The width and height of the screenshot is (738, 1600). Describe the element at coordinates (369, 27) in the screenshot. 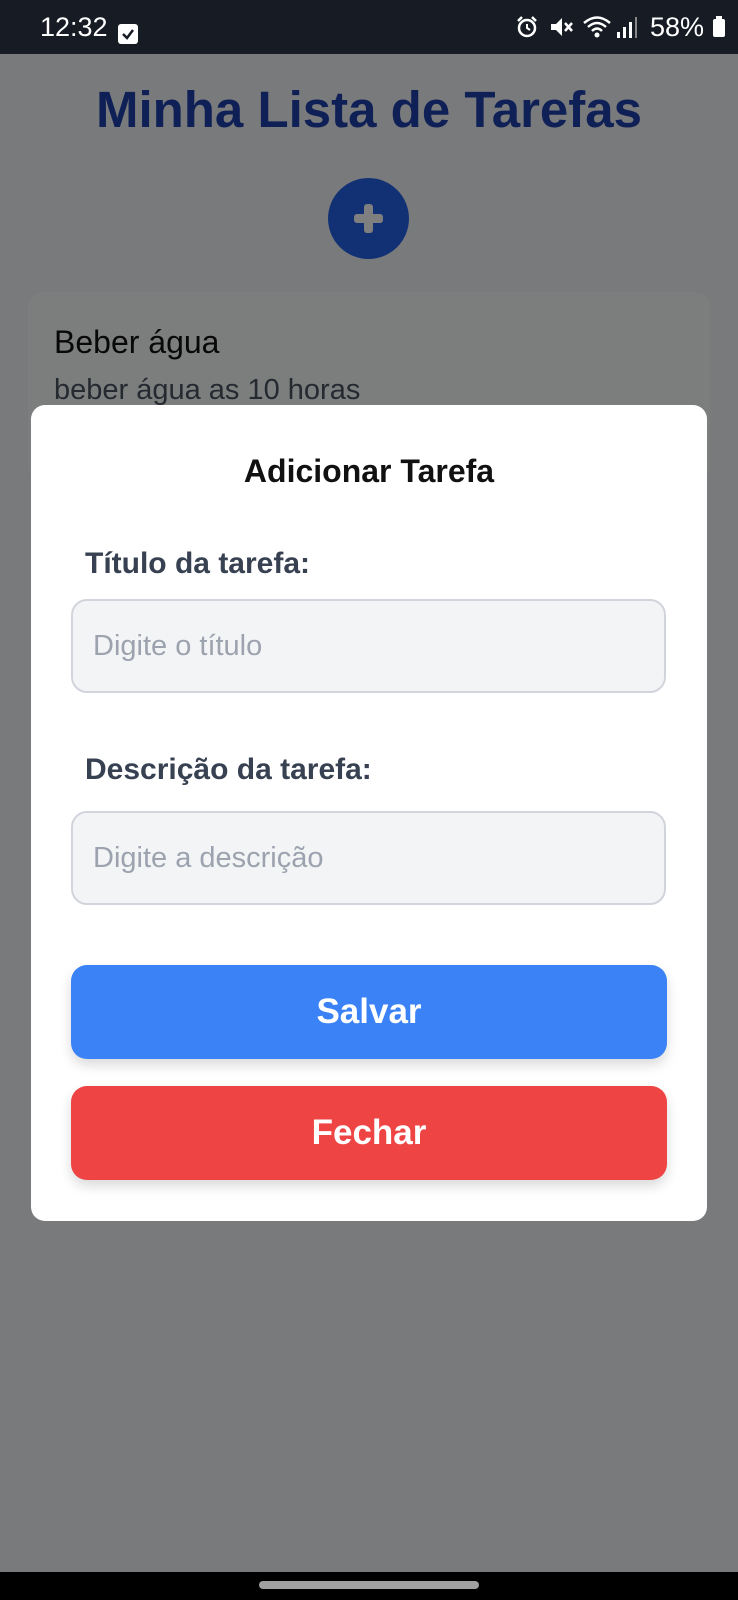

I see `status-bar: 12:32 58%` at that location.